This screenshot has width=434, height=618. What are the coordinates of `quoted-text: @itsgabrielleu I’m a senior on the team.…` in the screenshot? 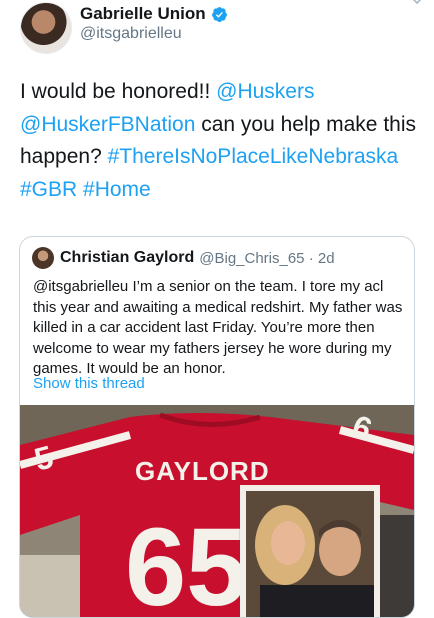 It's located at (218, 327).